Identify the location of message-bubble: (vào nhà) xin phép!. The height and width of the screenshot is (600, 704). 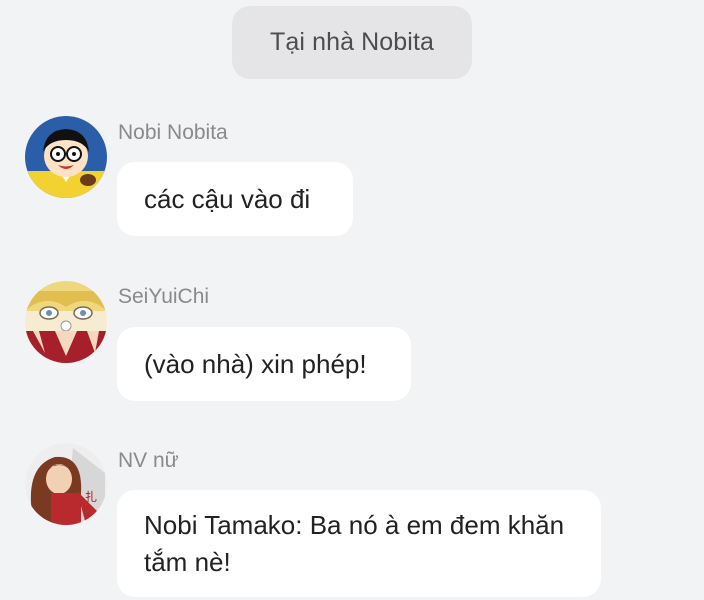
(264, 364).